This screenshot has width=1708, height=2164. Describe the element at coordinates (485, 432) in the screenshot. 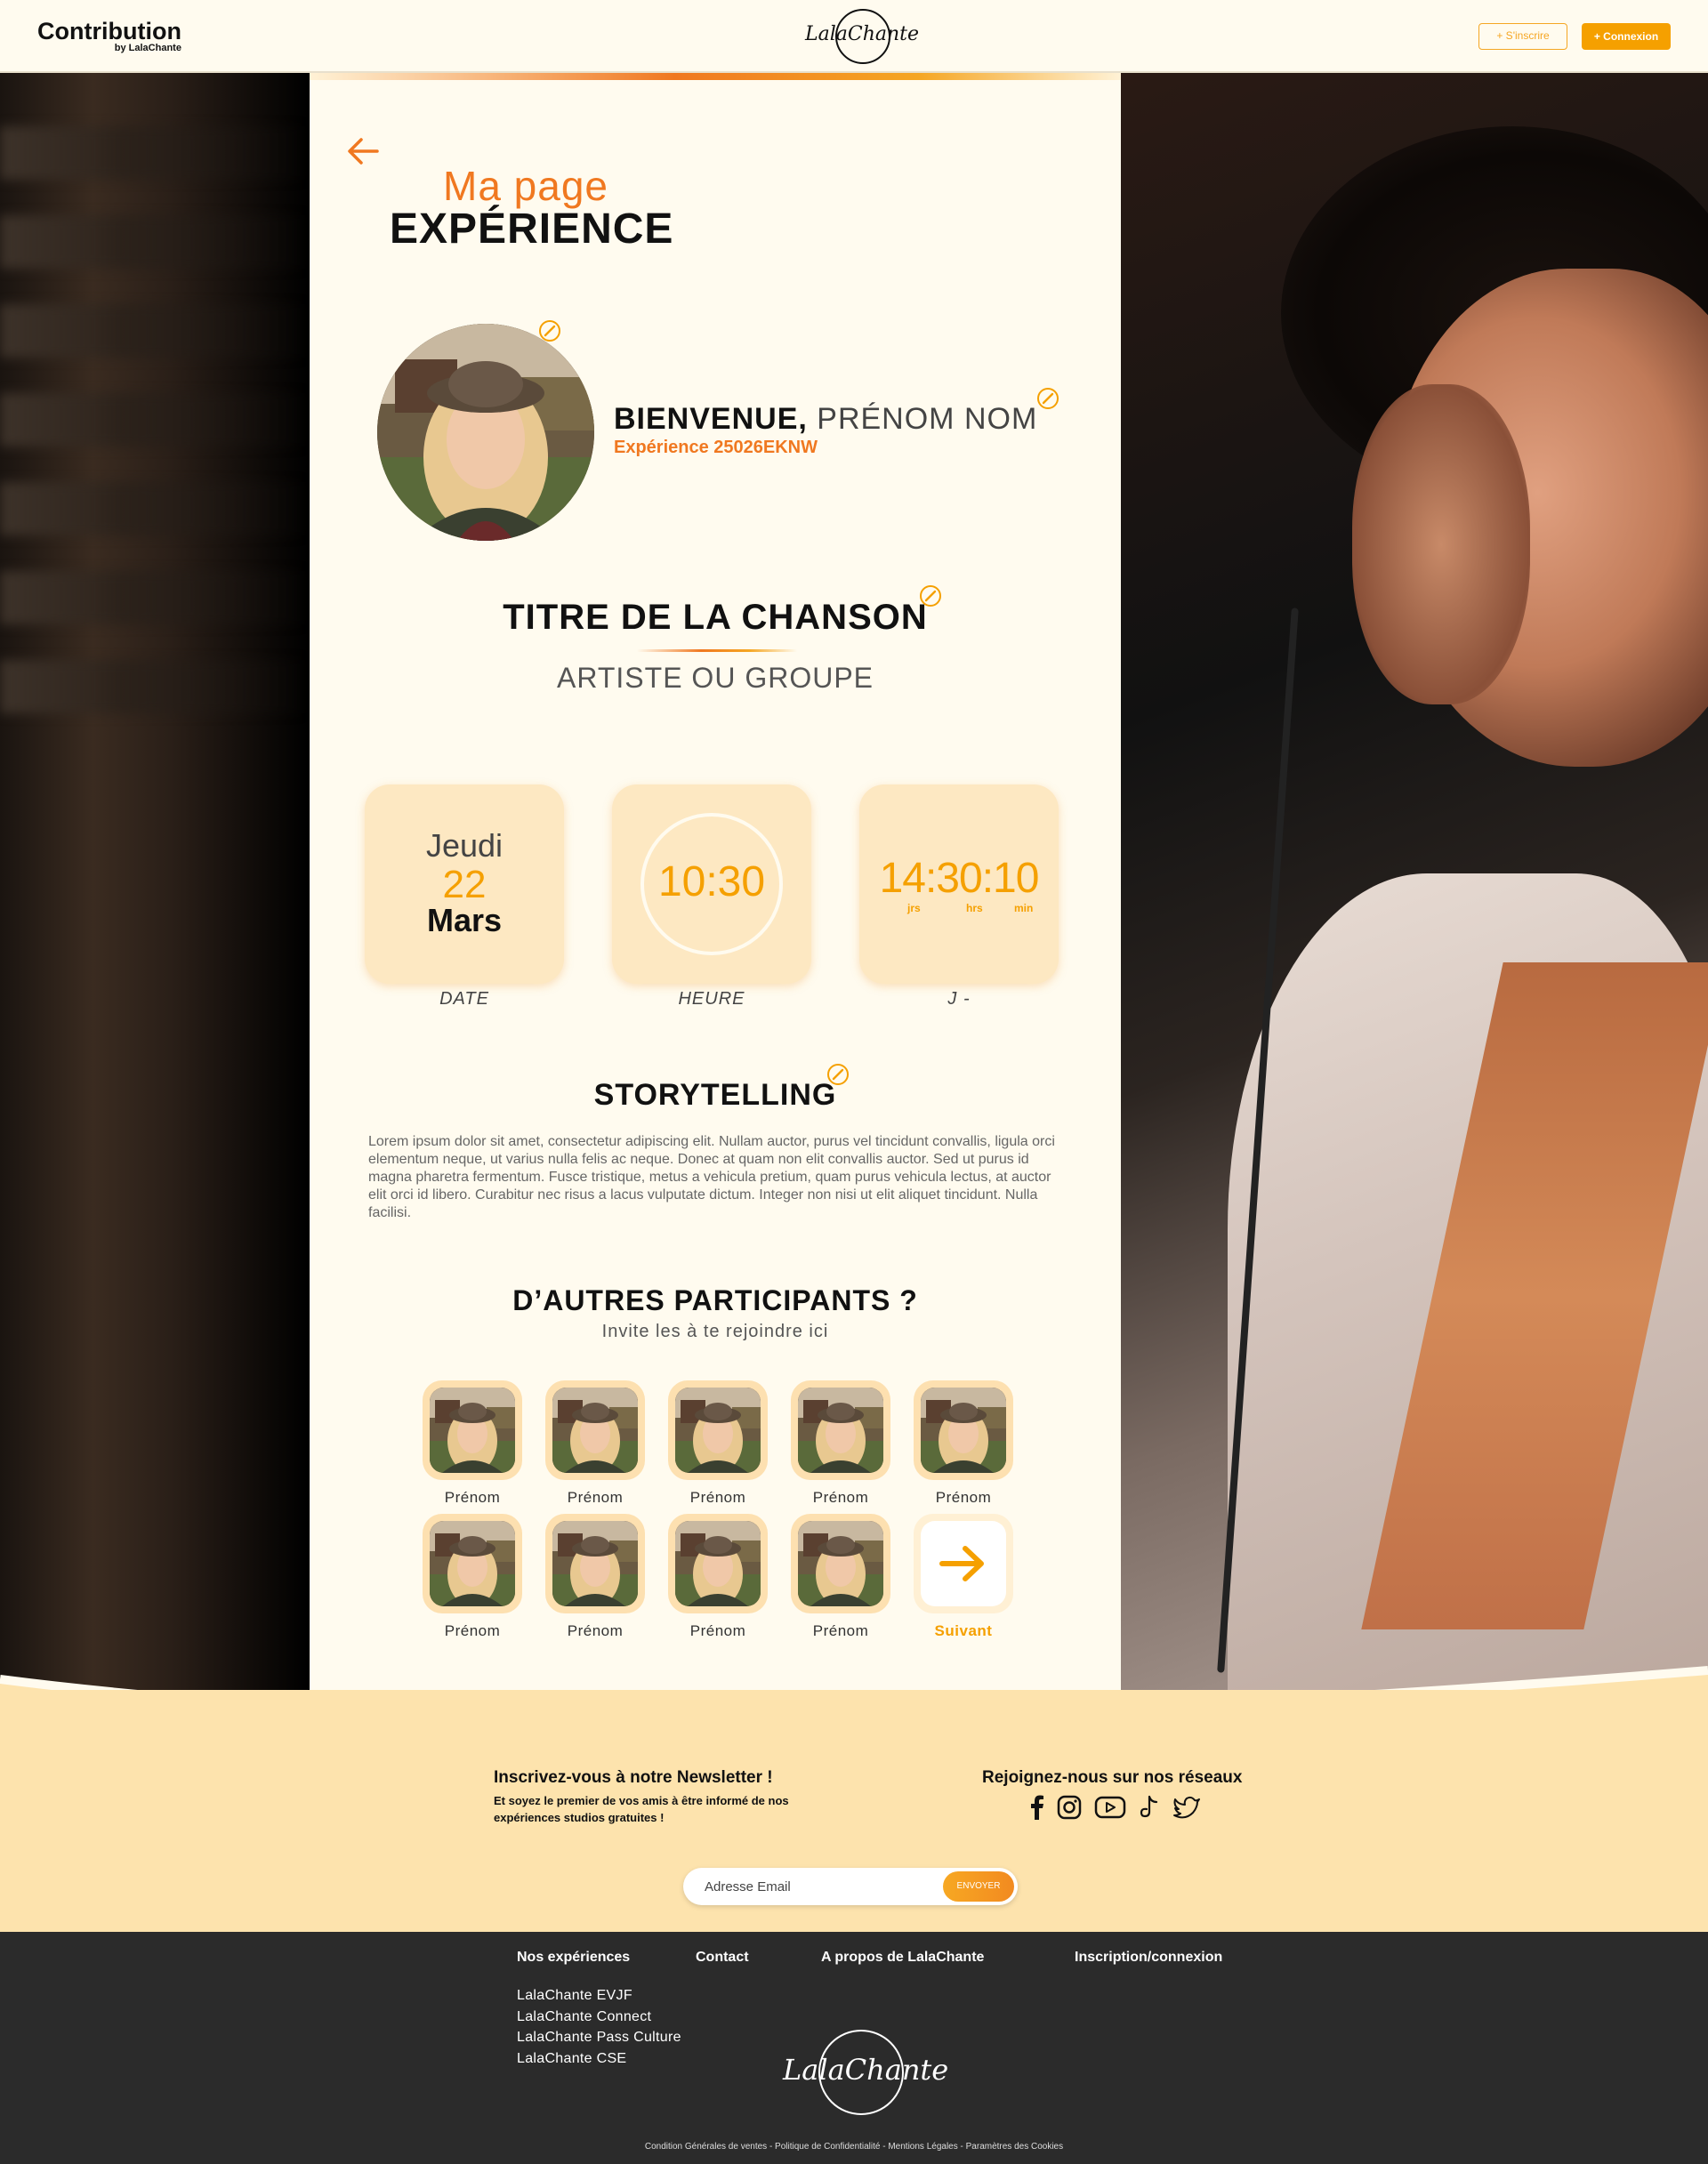

I see `avatar` at that location.